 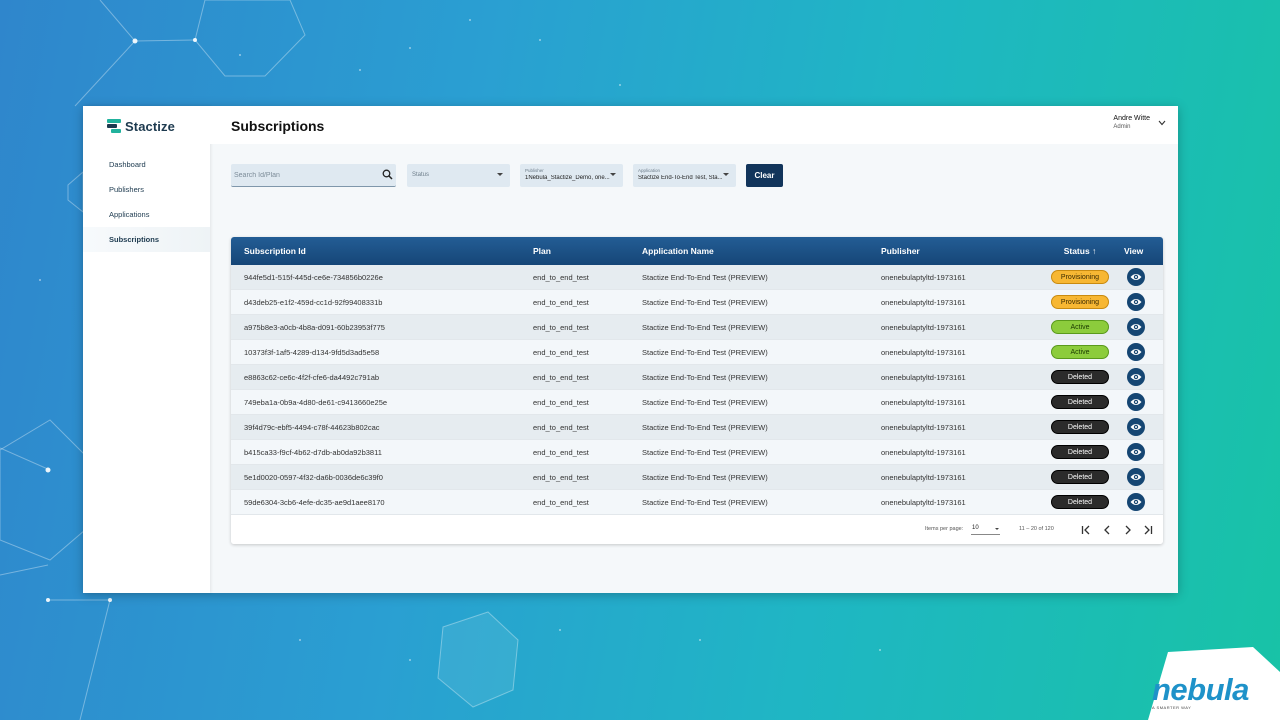 What do you see at coordinates (1139, 123) in the screenshot?
I see `user-menu: Andre Witte Admin` at bounding box center [1139, 123].